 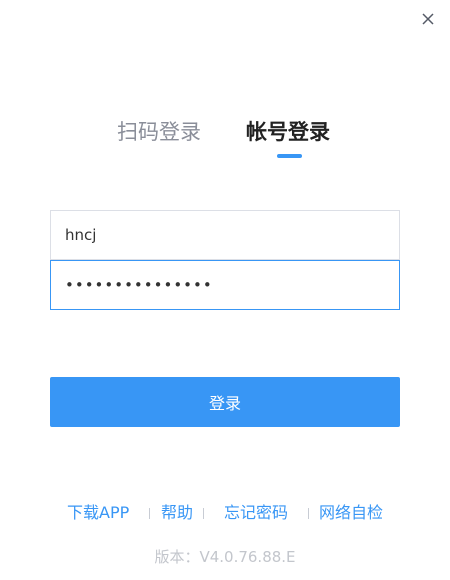 What do you see at coordinates (159, 132) in the screenshot?
I see `tab-qr-login: 扫码登录` at bounding box center [159, 132].